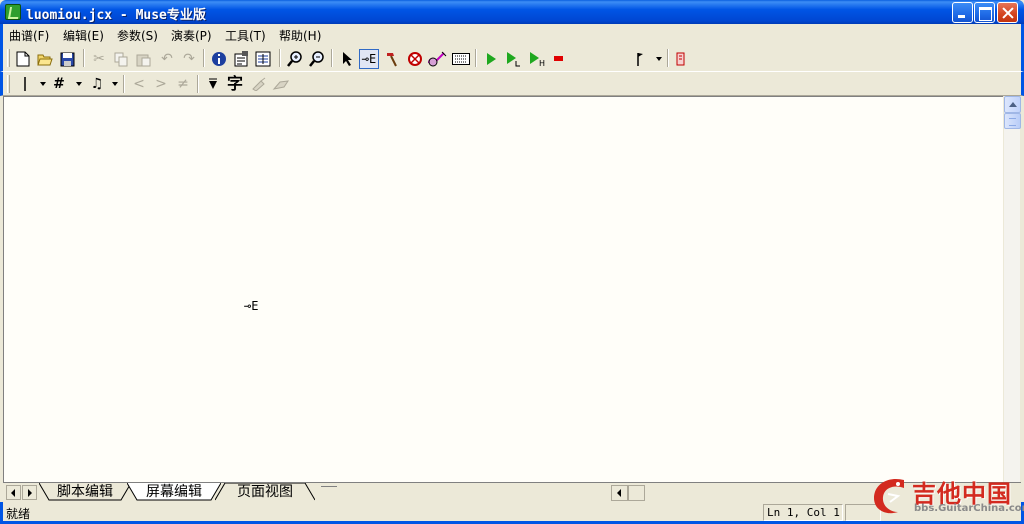  What do you see at coordinates (137, 35) in the screenshot?
I see `menu-params: 参数(S)` at bounding box center [137, 35].